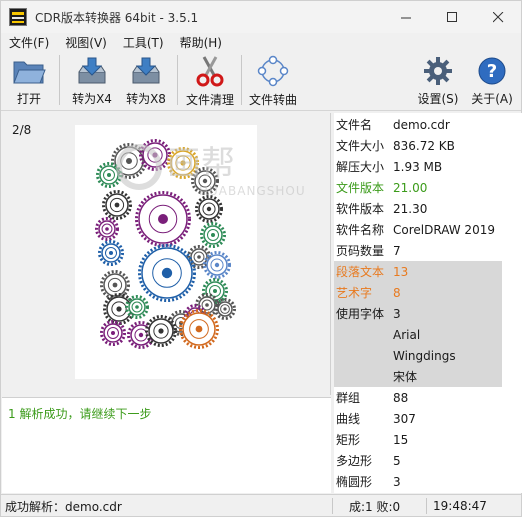 The height and width of the screenshot is (517, 522). I want to click on info-row: 软件版本 21.30, so click(418, 208).